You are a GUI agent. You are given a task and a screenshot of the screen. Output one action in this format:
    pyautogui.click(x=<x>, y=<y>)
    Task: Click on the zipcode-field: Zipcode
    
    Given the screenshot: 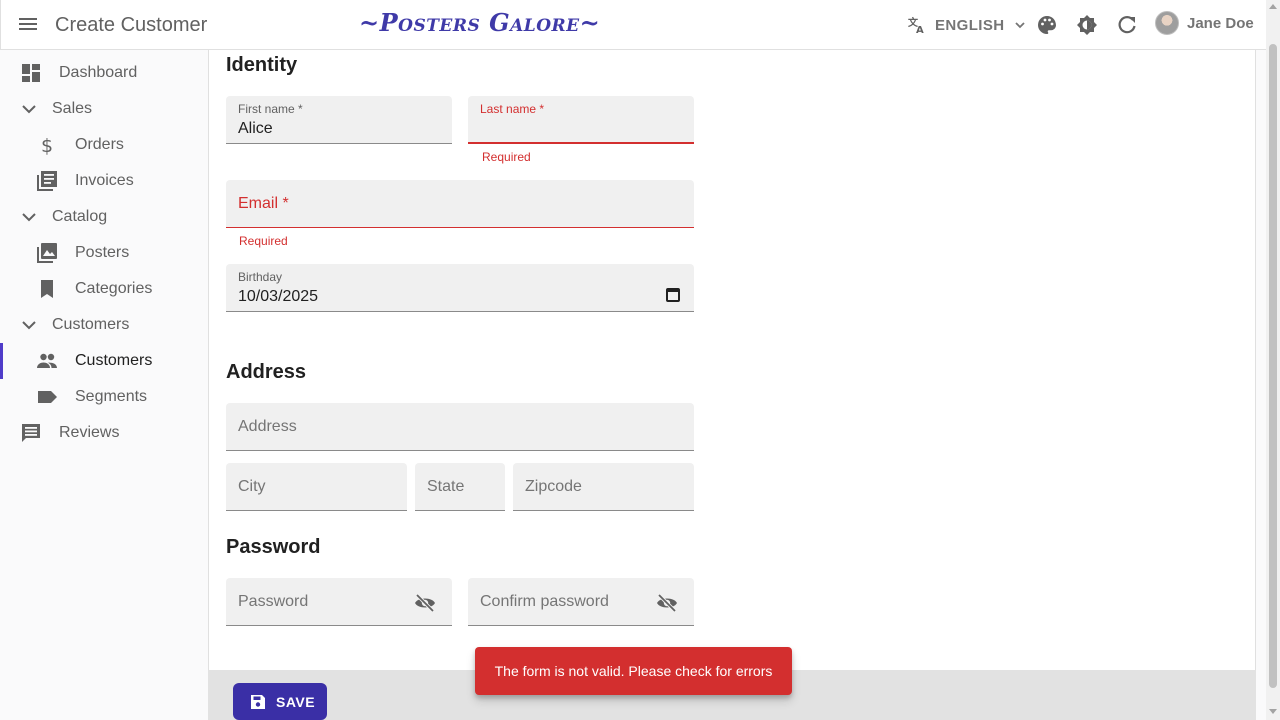 What is the action you would take?
    pyautogui.click(x=603, y=487)
    